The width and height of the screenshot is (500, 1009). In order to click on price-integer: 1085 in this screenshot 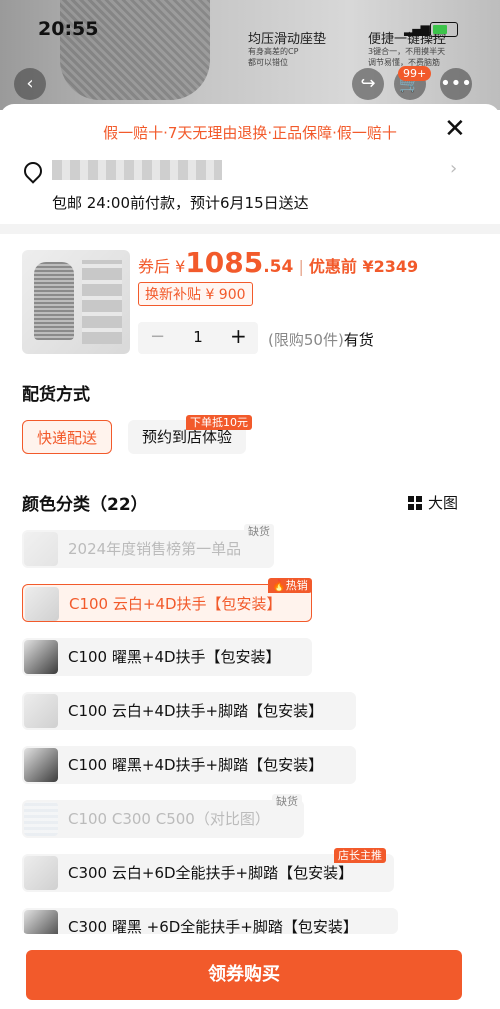, I will do `click(224, 262)`.